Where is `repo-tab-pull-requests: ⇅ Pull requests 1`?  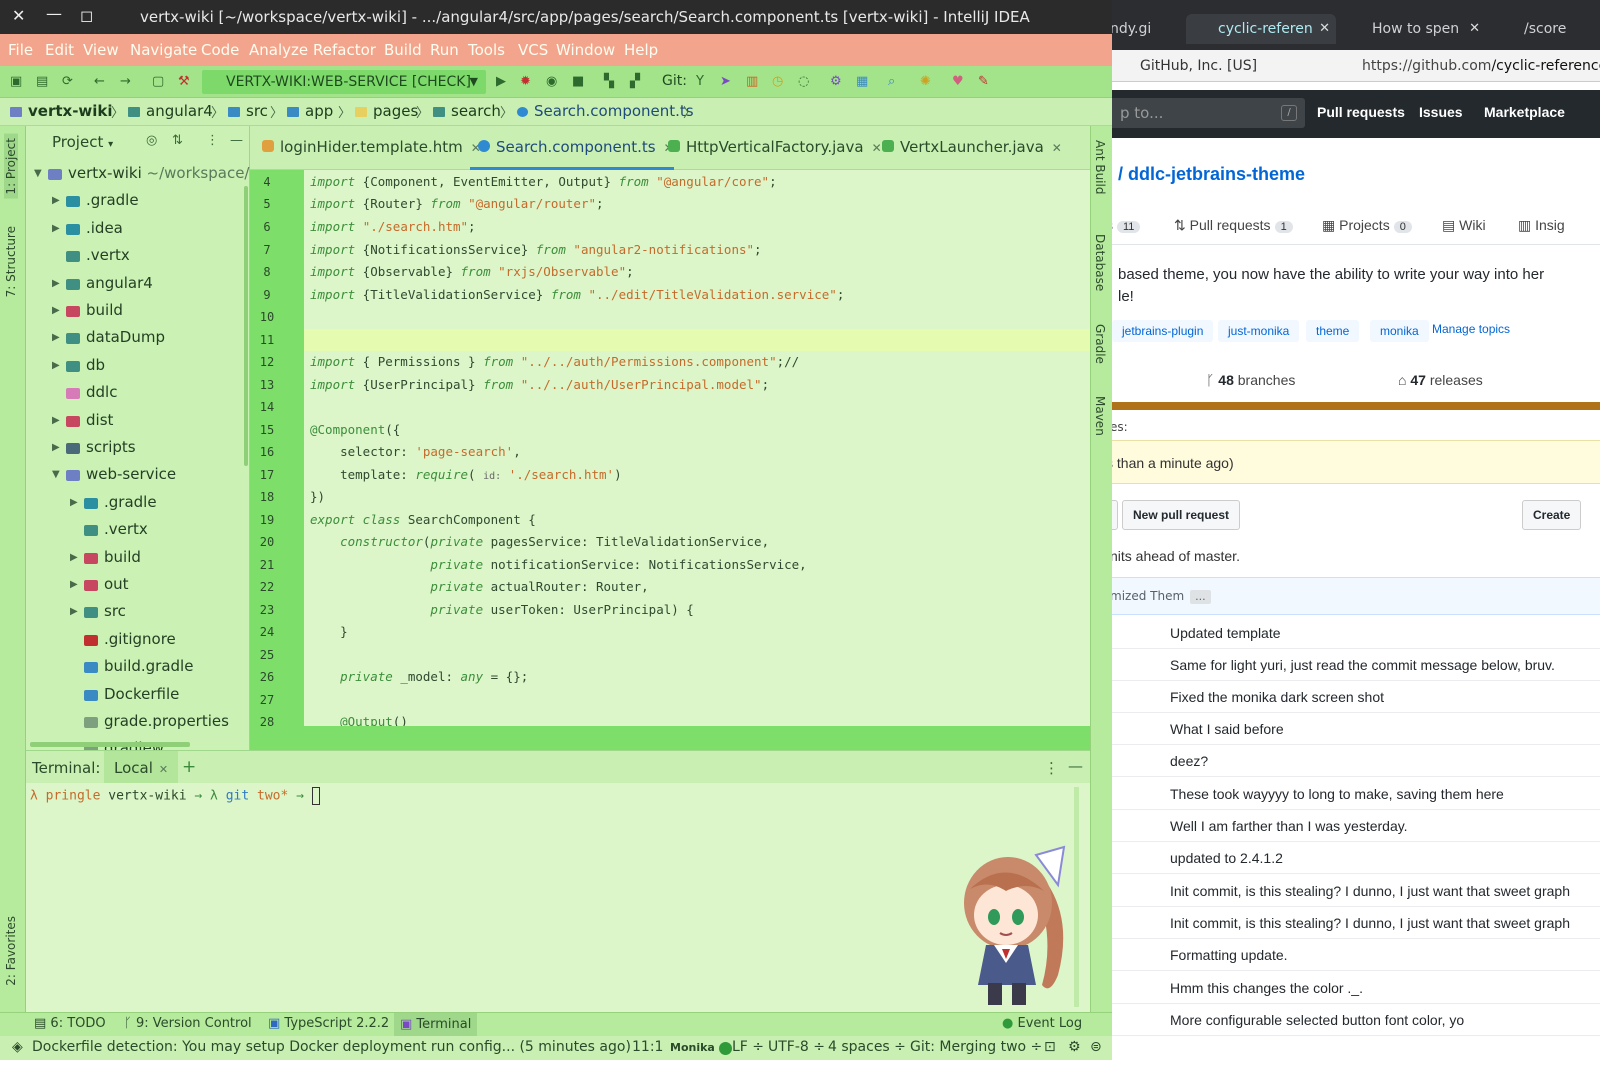
repo-tab-pull-requests: ⇅ Pull requests 1 is located at coordinates (1233, 225).